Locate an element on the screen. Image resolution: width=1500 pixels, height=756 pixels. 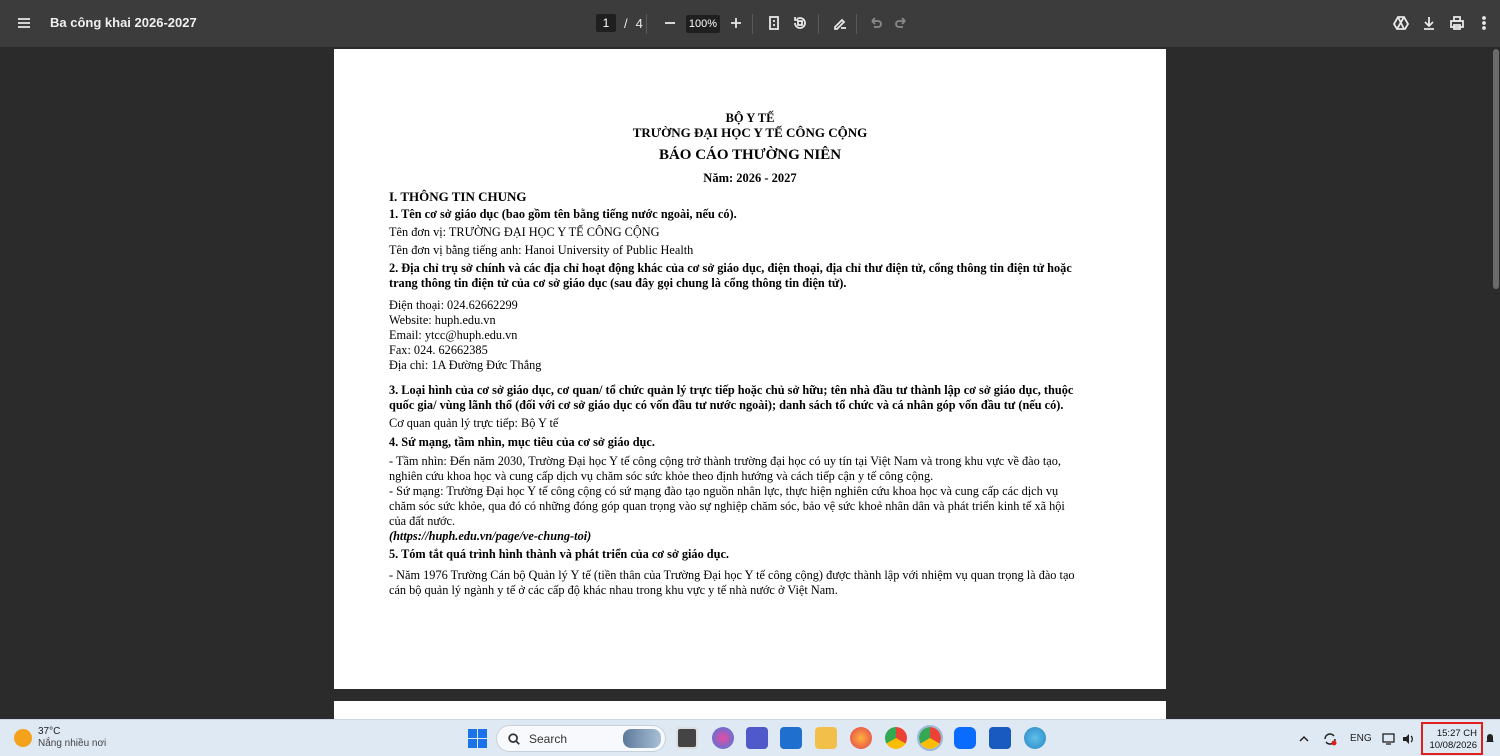
teams-icon is located at coordinates (757, 738).